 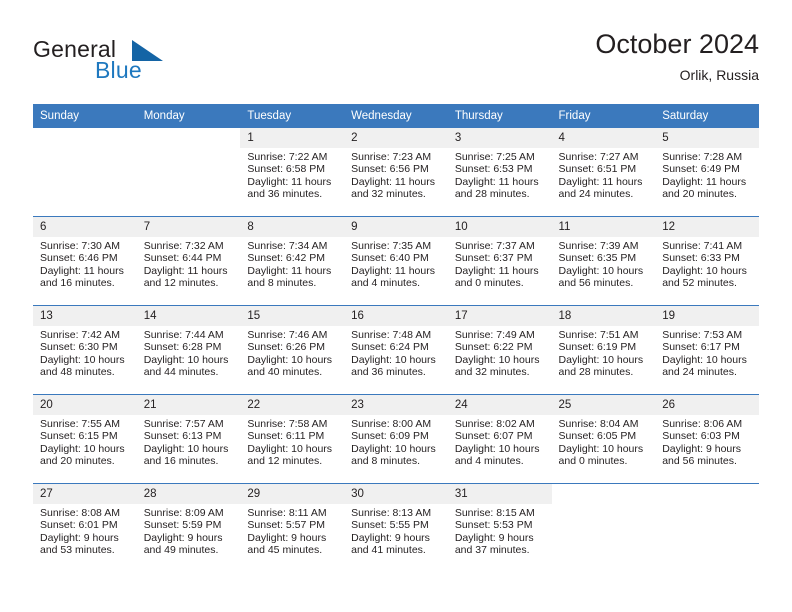 I want to click on sunrise-text: Sunrise: 7:30 AM, so click(x=80, y=246).